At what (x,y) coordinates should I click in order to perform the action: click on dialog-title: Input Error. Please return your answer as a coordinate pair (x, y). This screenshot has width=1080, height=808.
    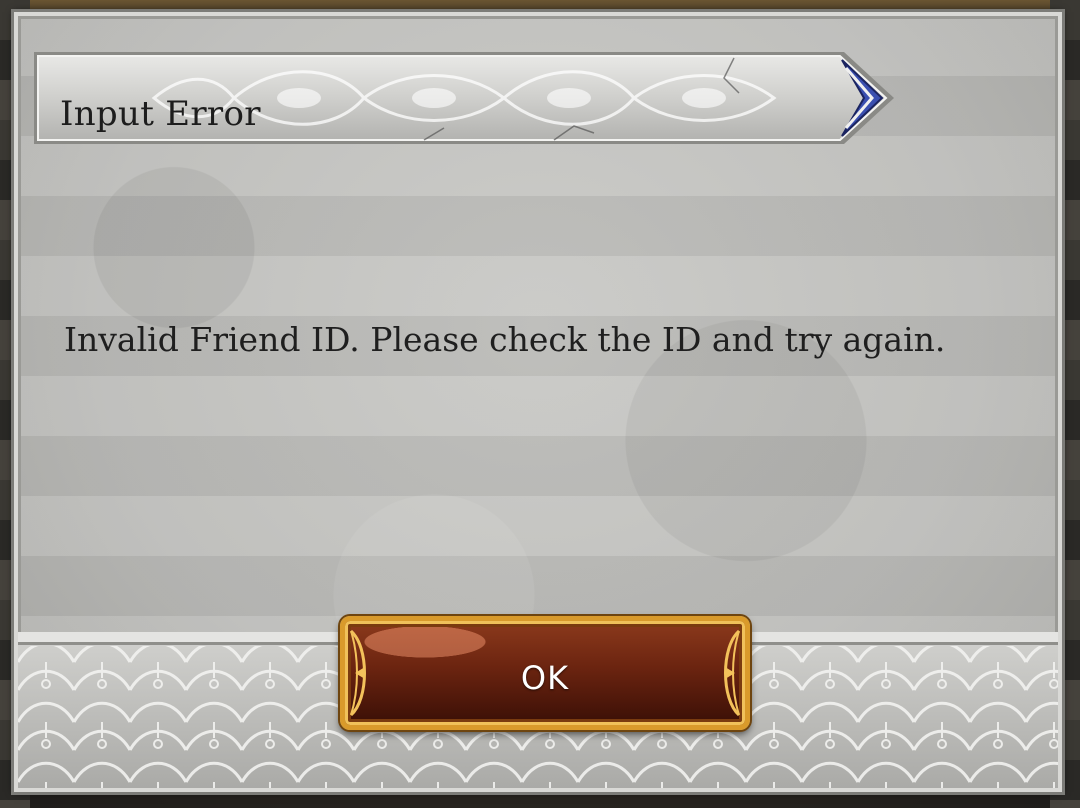
    Looking at the image, I should click on (160, 114).